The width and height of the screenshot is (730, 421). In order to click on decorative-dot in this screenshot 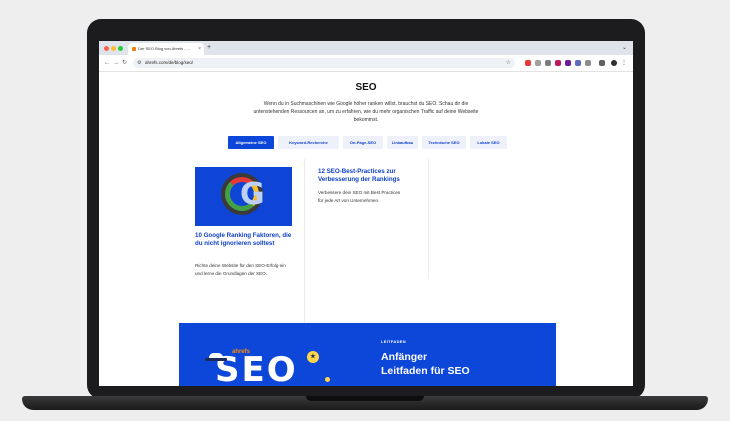, I will do `click(327, 379)`.